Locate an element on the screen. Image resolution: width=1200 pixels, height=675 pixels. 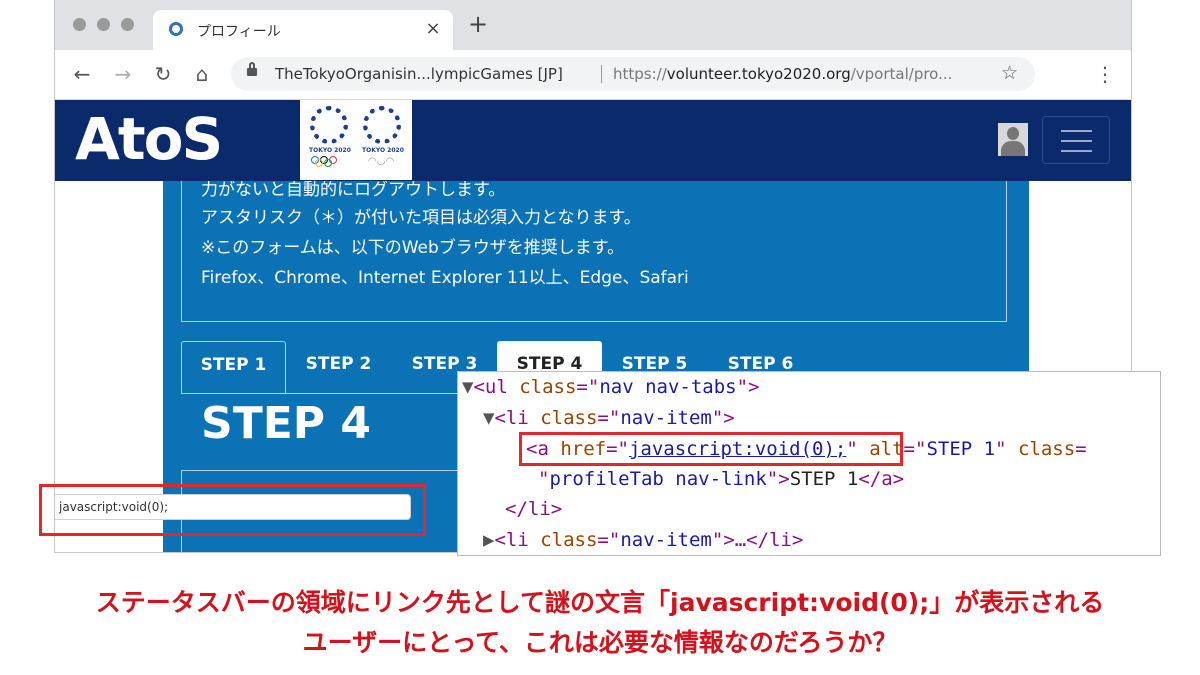
notice-line-2: アスタリスク（＊）が付いた項目は必須入力となります。 is located at coordinates (421, 218).